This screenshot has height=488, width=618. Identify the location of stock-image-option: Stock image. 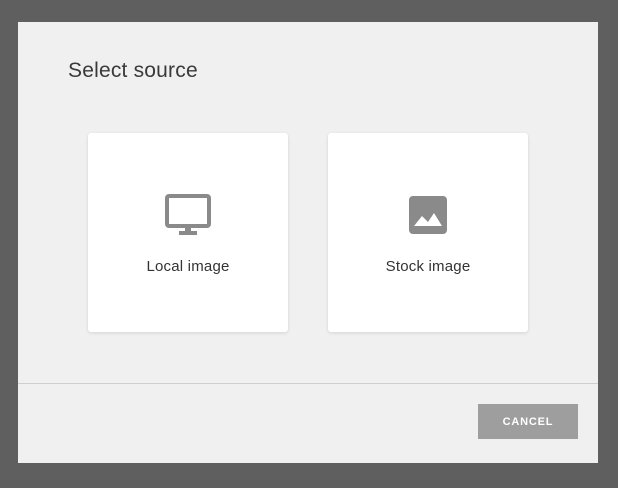
(428, 232).